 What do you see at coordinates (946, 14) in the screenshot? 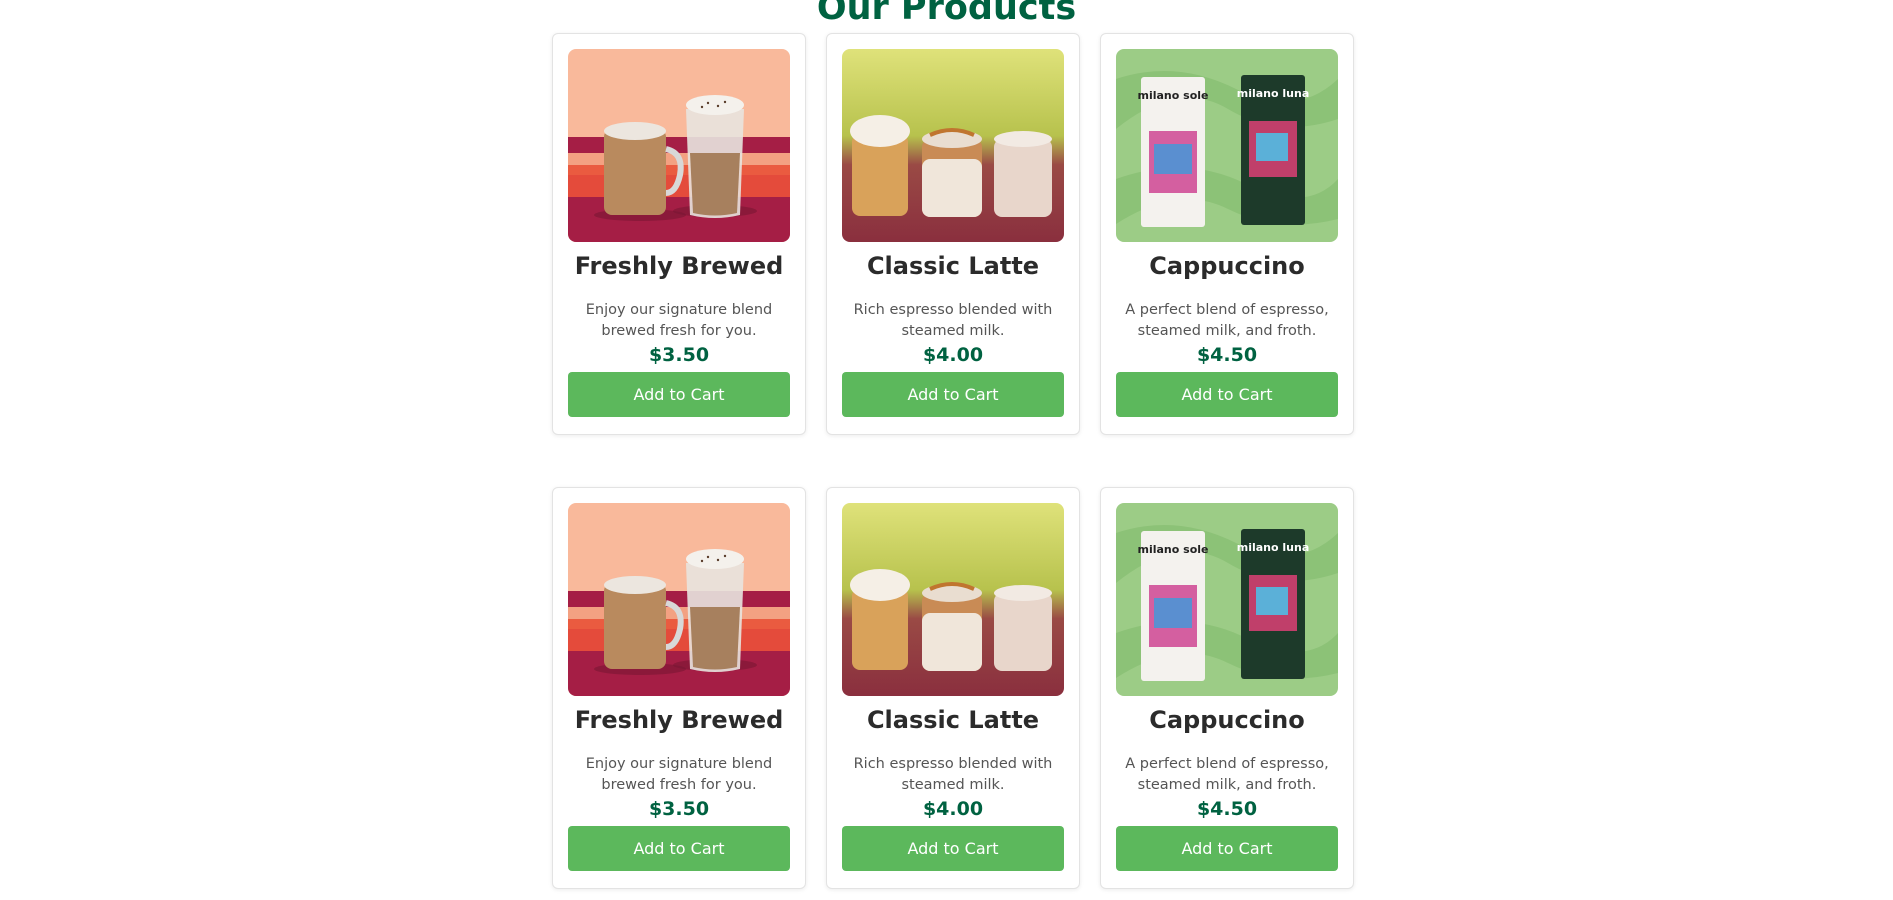
I see `section-title: Our Products` at bounding box center [946, 14].